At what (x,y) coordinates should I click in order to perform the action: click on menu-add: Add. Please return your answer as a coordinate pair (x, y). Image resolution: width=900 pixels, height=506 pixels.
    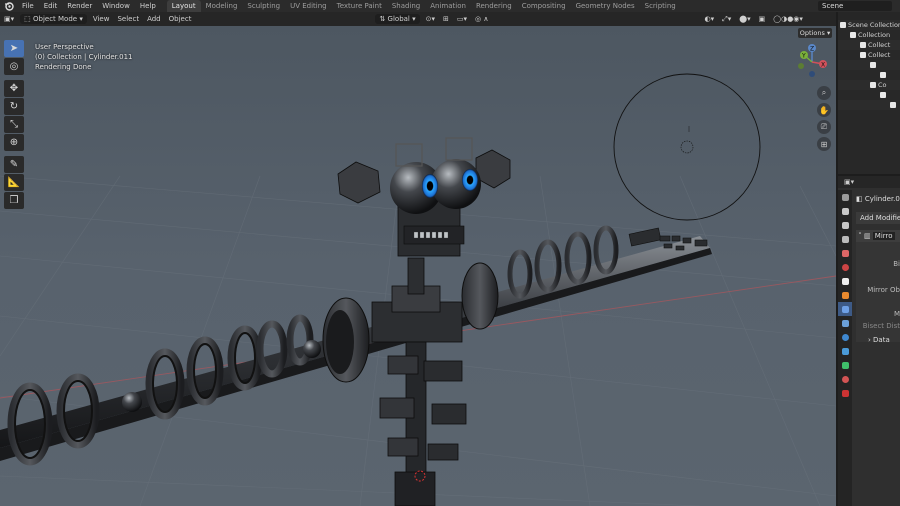
    Looking at the image, I should click on (154, 19).